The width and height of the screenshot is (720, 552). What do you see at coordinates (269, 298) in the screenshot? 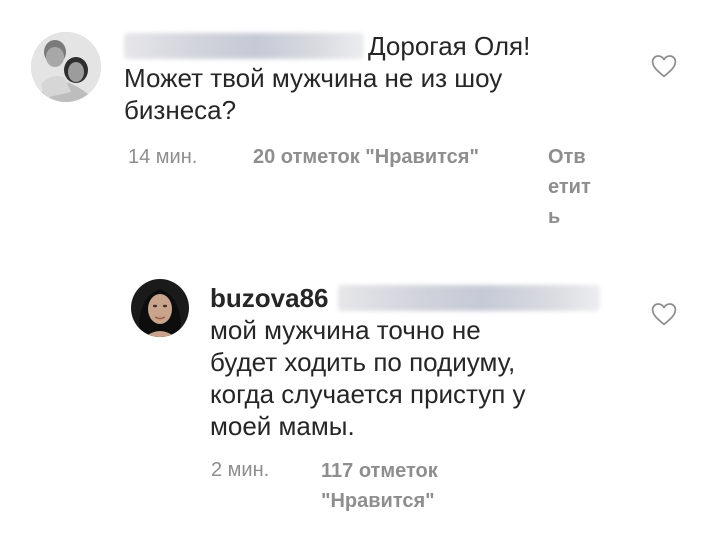
I see `comment-username: buzova86` at bounding box center [269, 298].